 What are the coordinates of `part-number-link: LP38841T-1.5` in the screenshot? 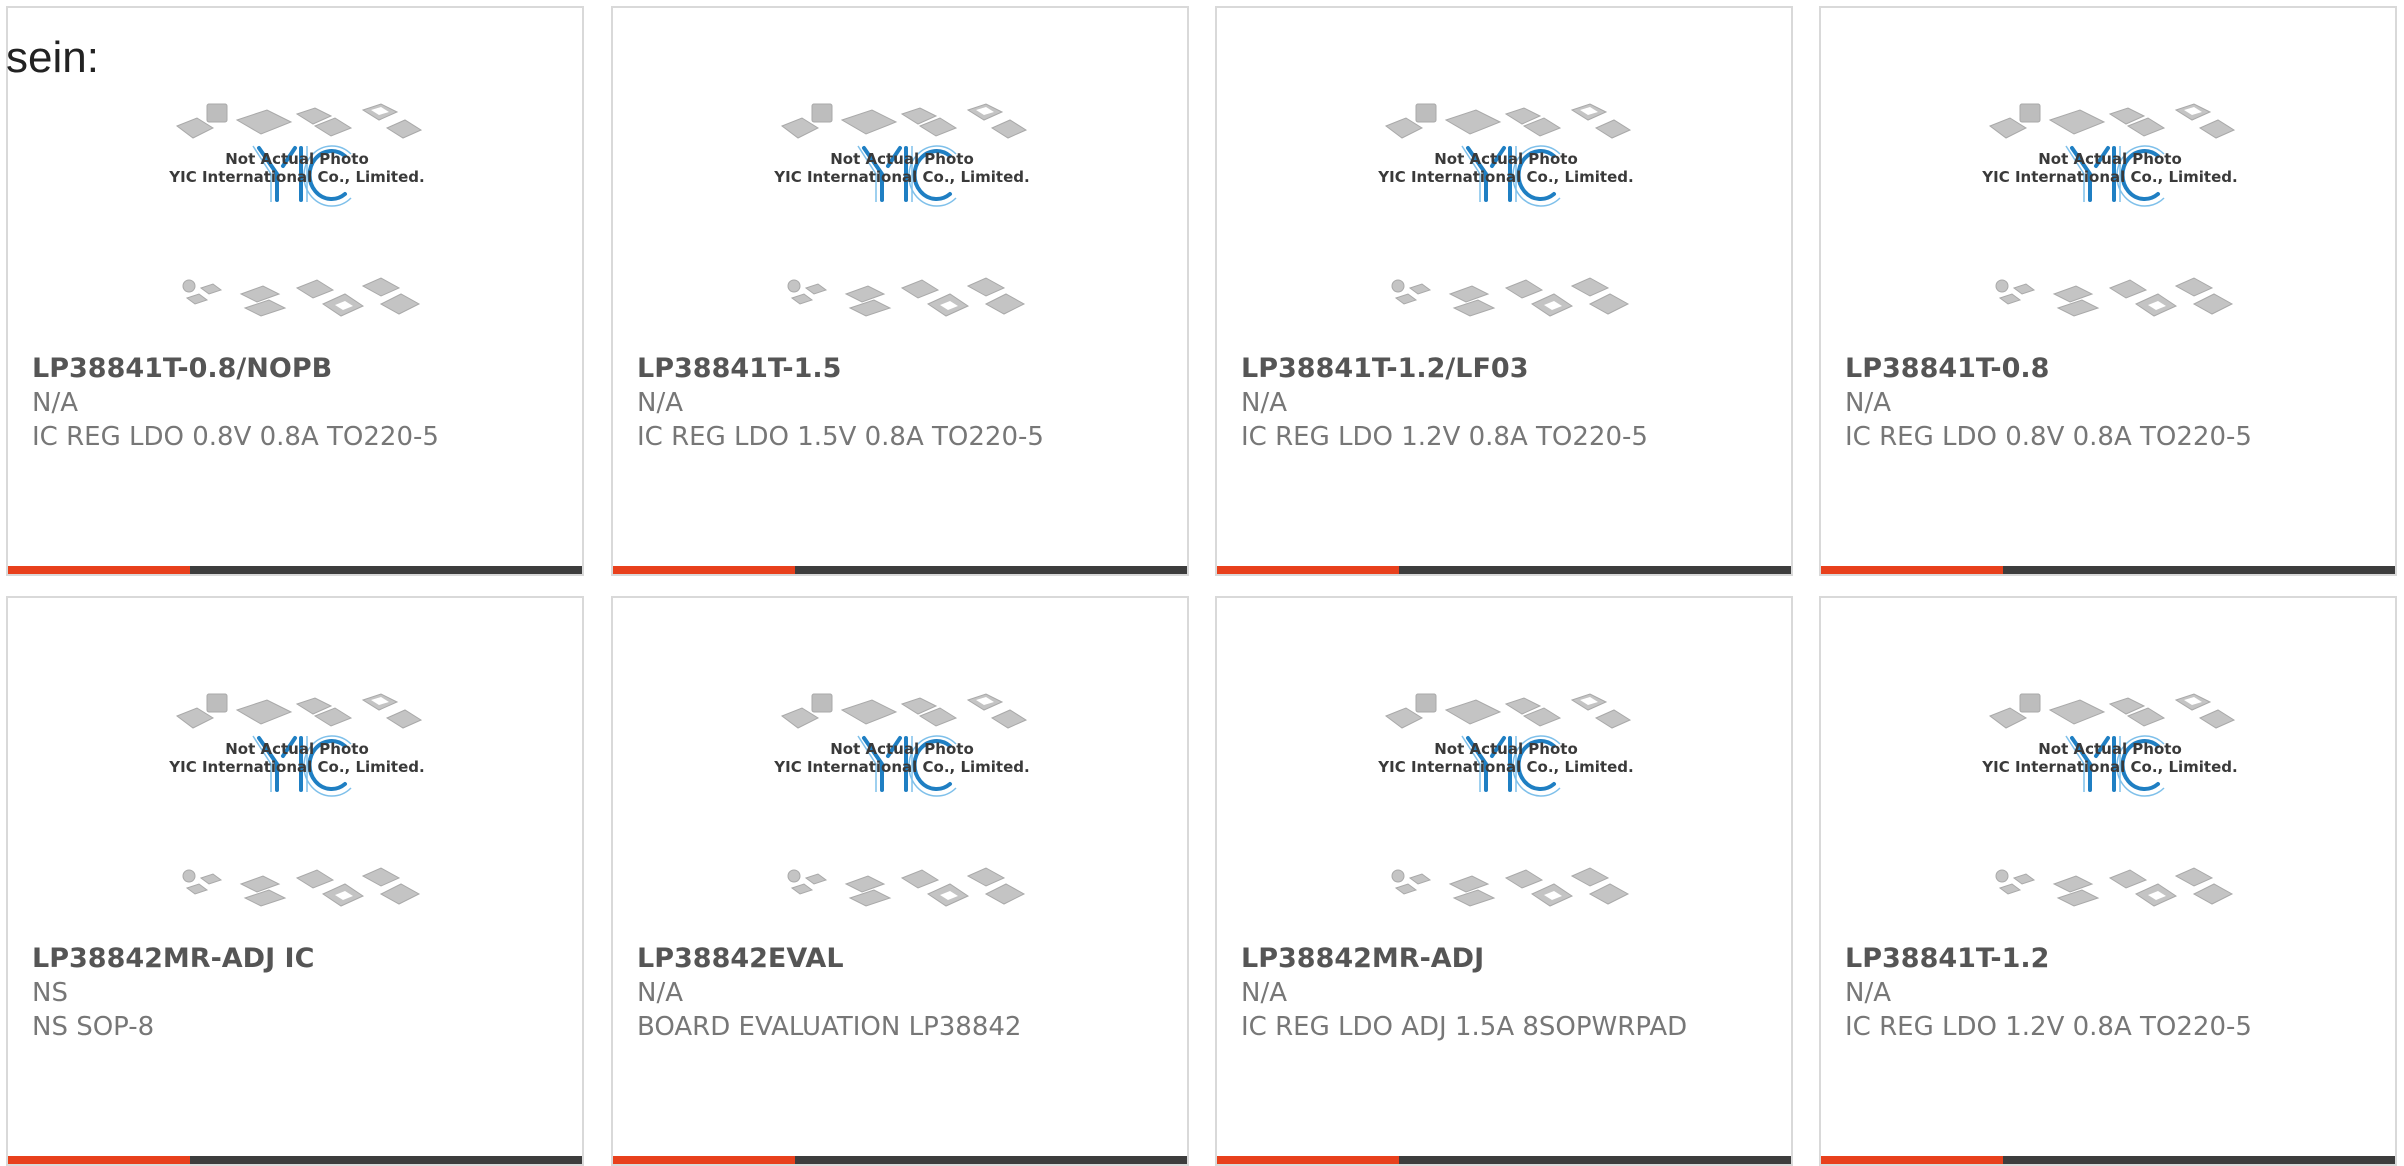 It's located at (739, 369).